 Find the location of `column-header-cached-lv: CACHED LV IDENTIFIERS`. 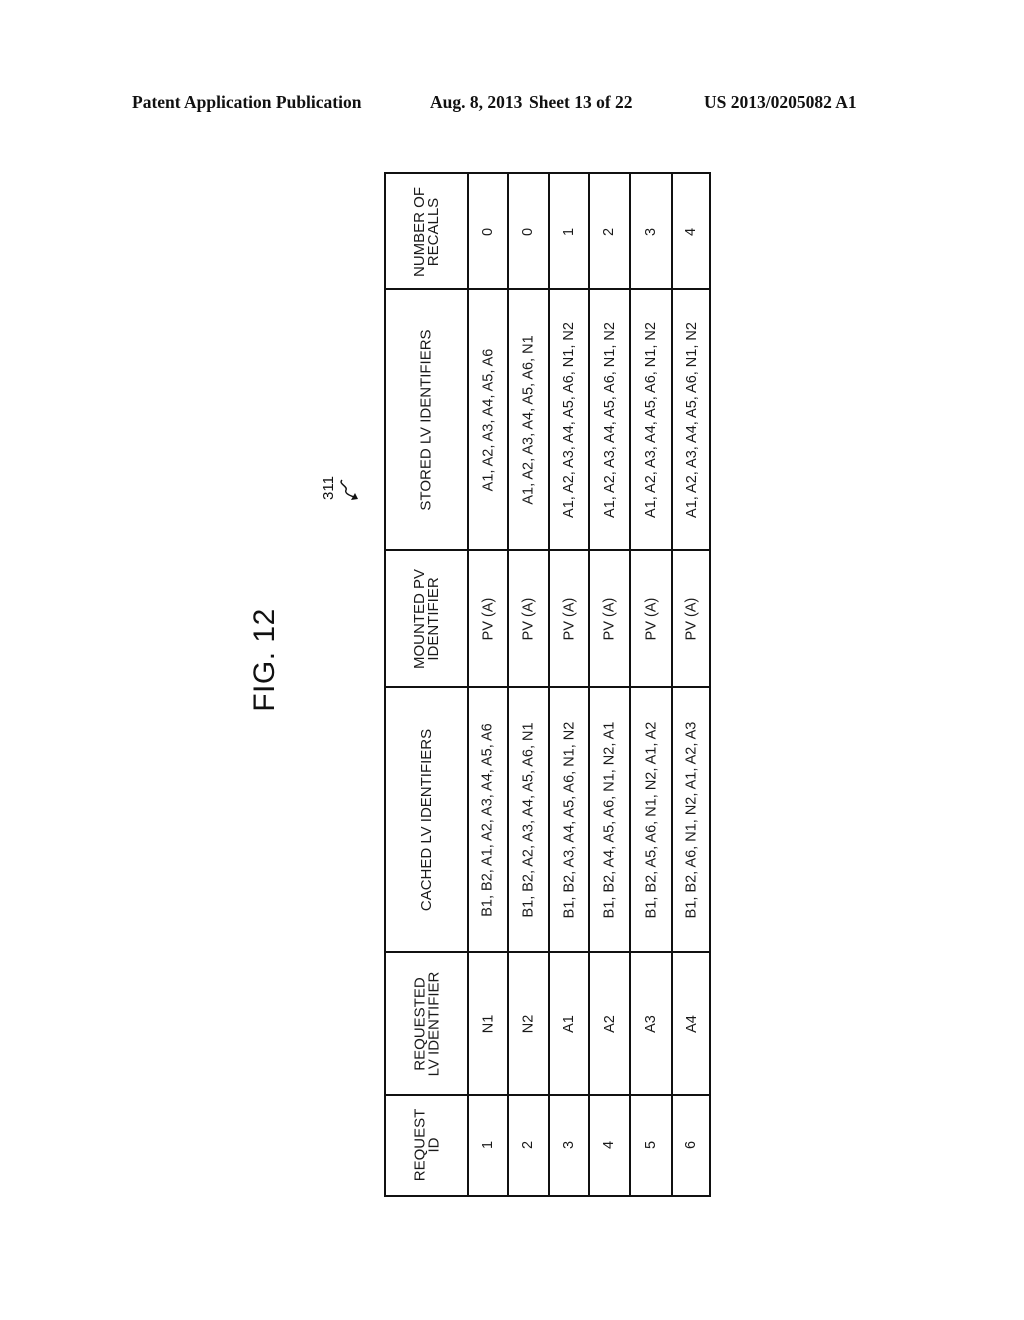

column-header-cached-lv: CACHED LV IDENTIFIERS is located at coordinates (427, 819).